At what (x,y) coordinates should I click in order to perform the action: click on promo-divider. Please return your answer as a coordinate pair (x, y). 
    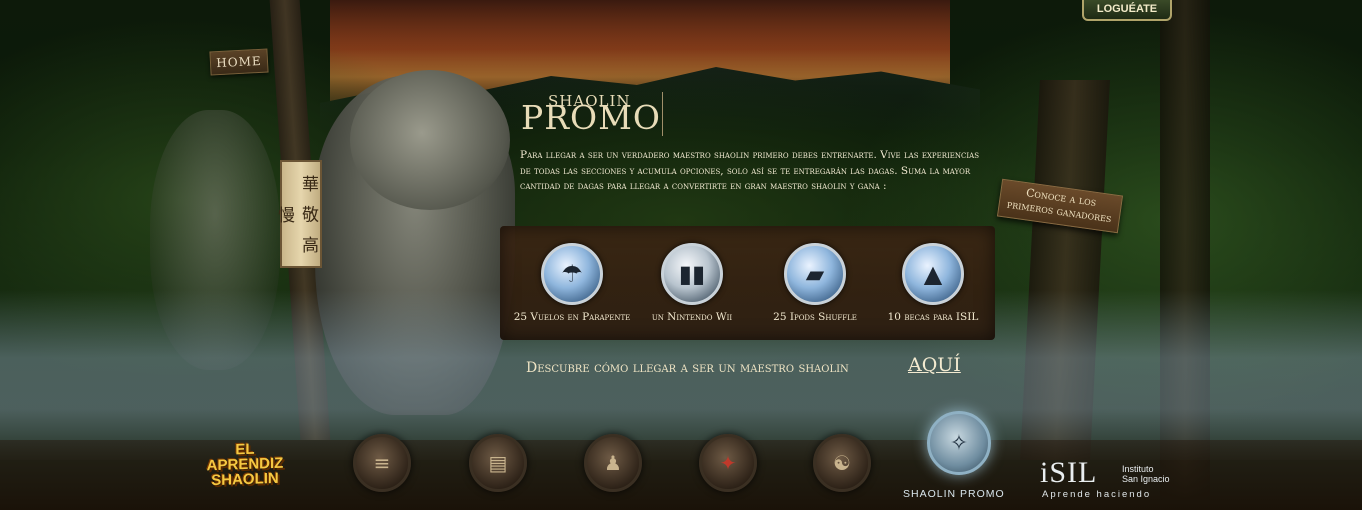
    Looking at the image, I should click on (662, 114).